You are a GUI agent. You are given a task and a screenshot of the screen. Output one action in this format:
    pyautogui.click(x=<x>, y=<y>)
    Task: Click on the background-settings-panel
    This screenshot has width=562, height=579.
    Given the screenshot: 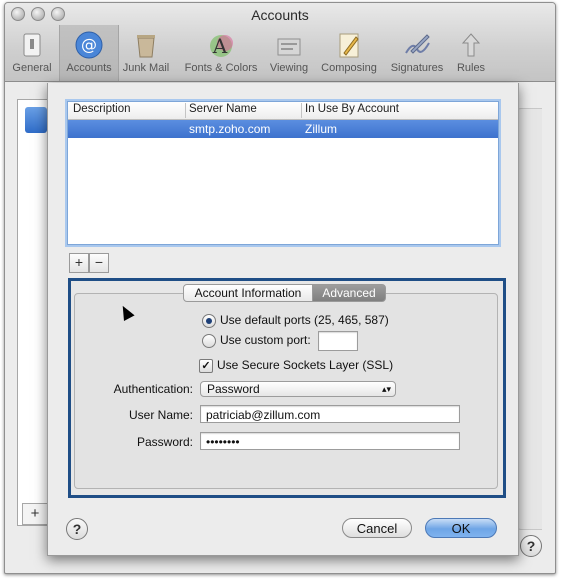 What is the action you would take?
    pyautogui.click(x=528, y=319)
    